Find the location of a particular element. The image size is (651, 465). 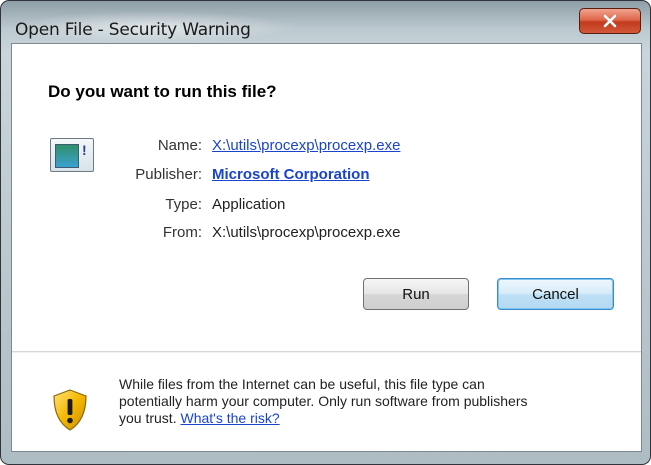

name-label: Name: is located at coordinates (179, 145).